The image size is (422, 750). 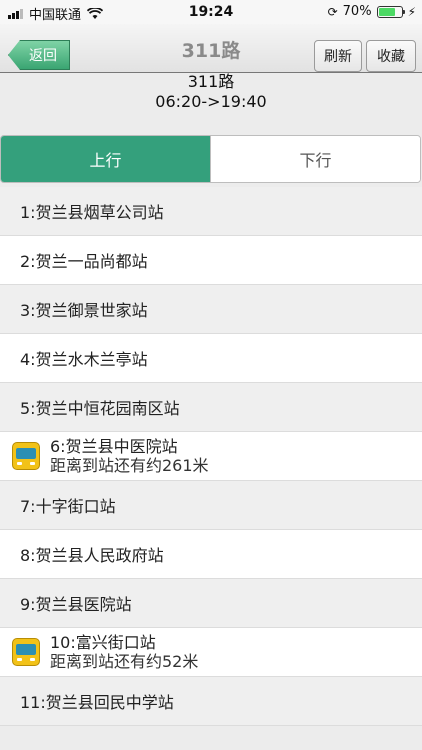 I want to click on status-bar: 中国联通 19:24 ⟳ 70% ⚡, so click(x=211, y=12).